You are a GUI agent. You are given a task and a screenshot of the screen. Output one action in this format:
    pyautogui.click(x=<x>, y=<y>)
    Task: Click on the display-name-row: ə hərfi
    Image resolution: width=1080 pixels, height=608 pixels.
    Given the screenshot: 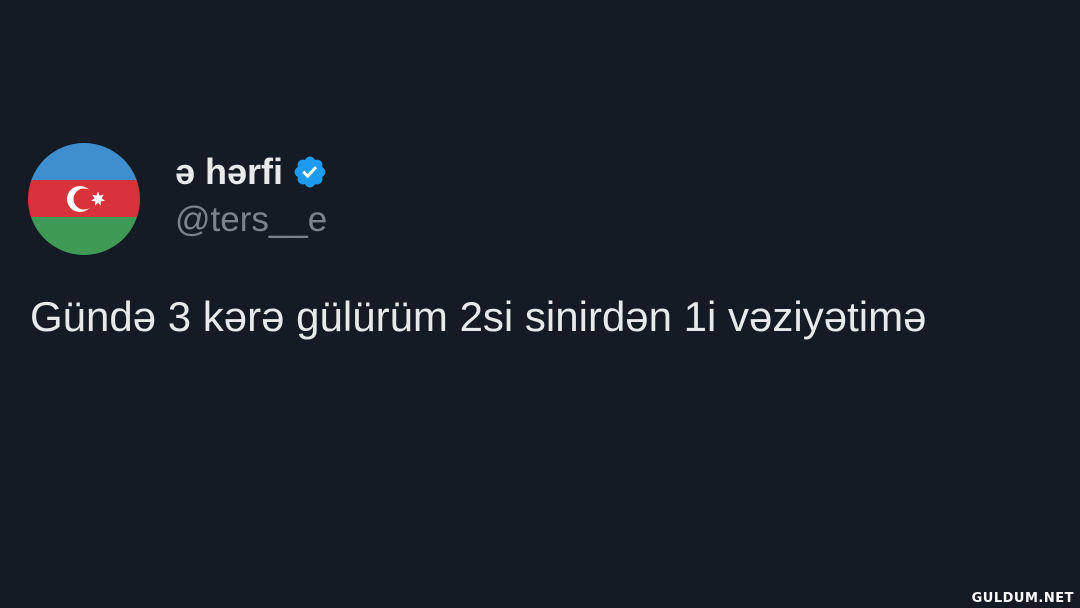 What is the action you would take?
    pyautogui.click(x=251, y=172)
    